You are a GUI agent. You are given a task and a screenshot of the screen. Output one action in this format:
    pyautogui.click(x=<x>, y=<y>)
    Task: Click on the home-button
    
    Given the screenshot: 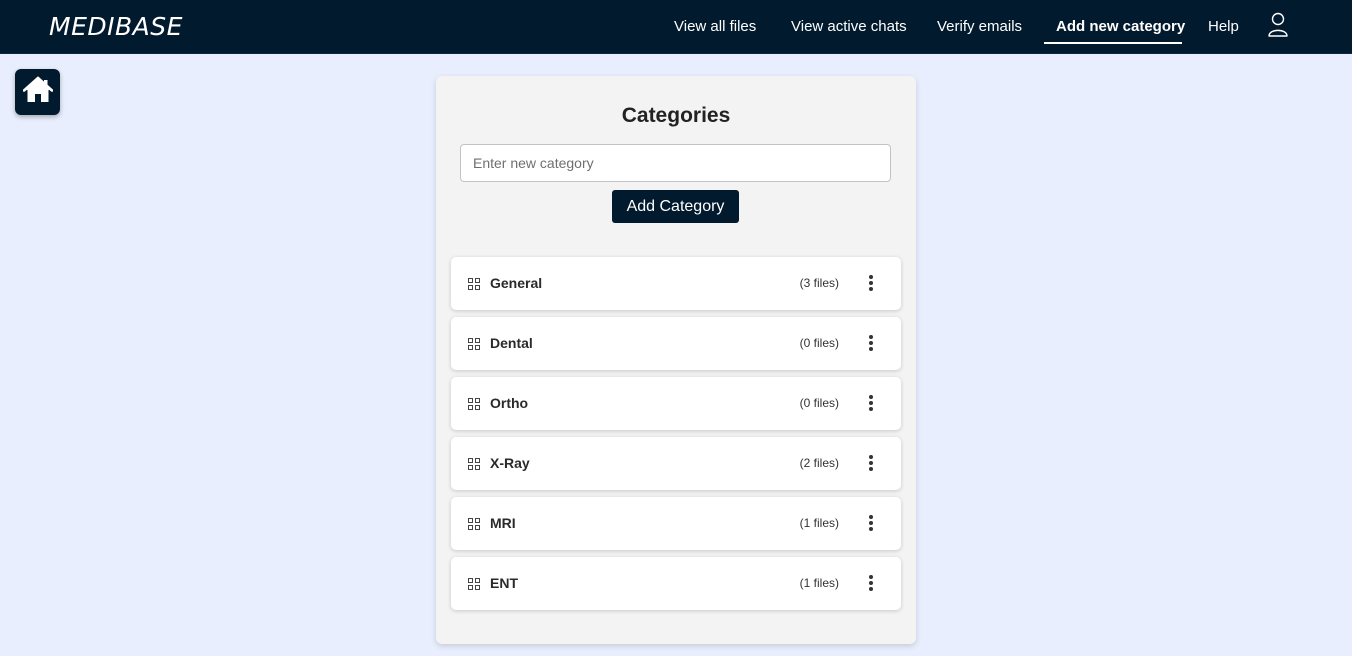 What is the action you would take?
    pyautogui.click(x=37, y=92)
    